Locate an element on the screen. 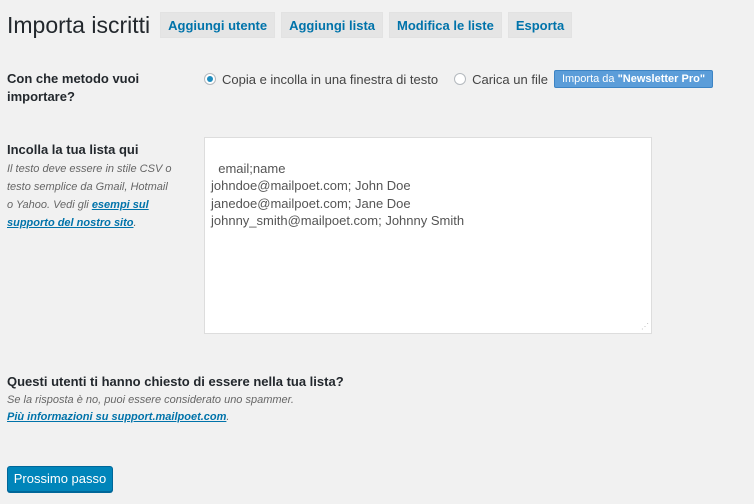 The height and width of the screenshot is (504, 754). tab-edit-lists: Modifica le liste is located at coordinates (445, 25).